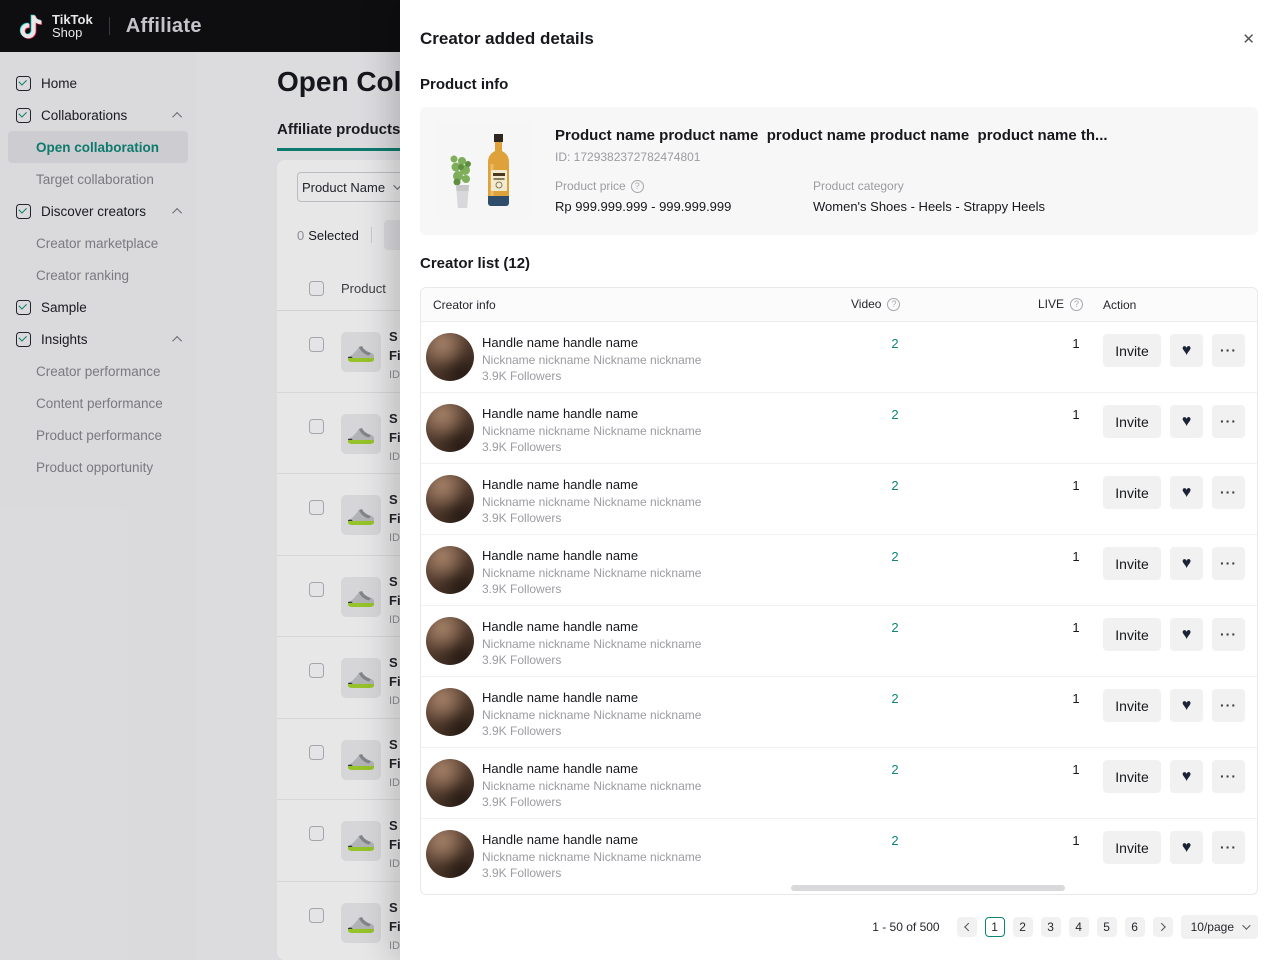 The image size is (1280, 960). What do you see at coordinates (1065, 927) in the screenshot?
I see `pagination: 1 - 50 of 500 1 2 3 4 5 6 10/page` at bounding box center [1065, 927].